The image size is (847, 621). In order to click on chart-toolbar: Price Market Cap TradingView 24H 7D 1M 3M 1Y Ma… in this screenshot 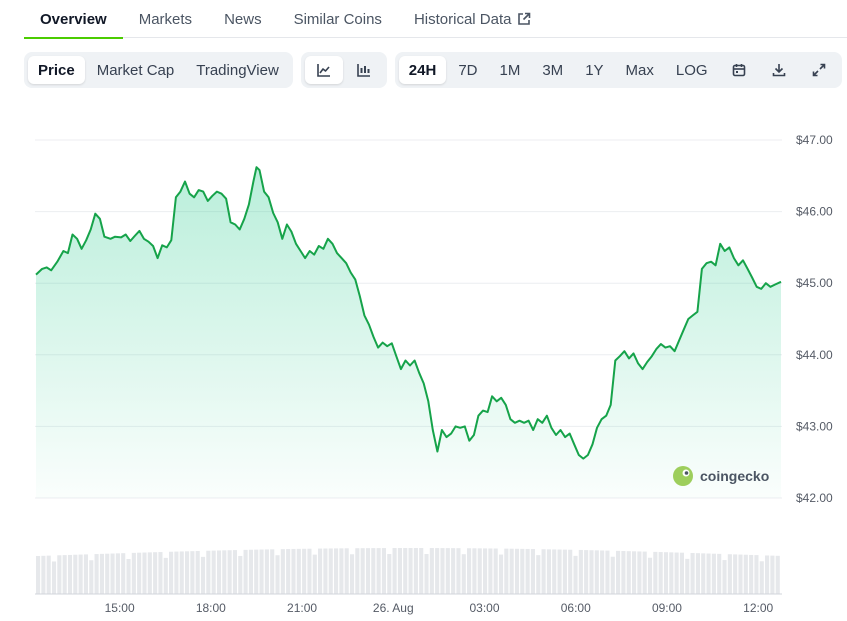, I will do `click(433, 70)`.